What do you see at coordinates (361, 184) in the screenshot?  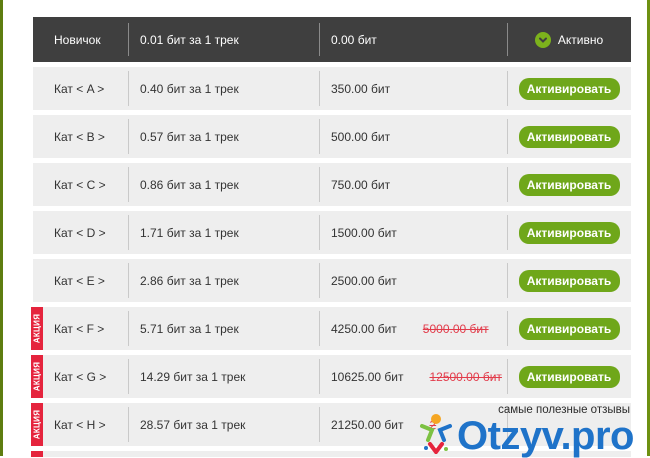 I see `tariff-price: 750.00 бит` at bounding box center [361, 184].